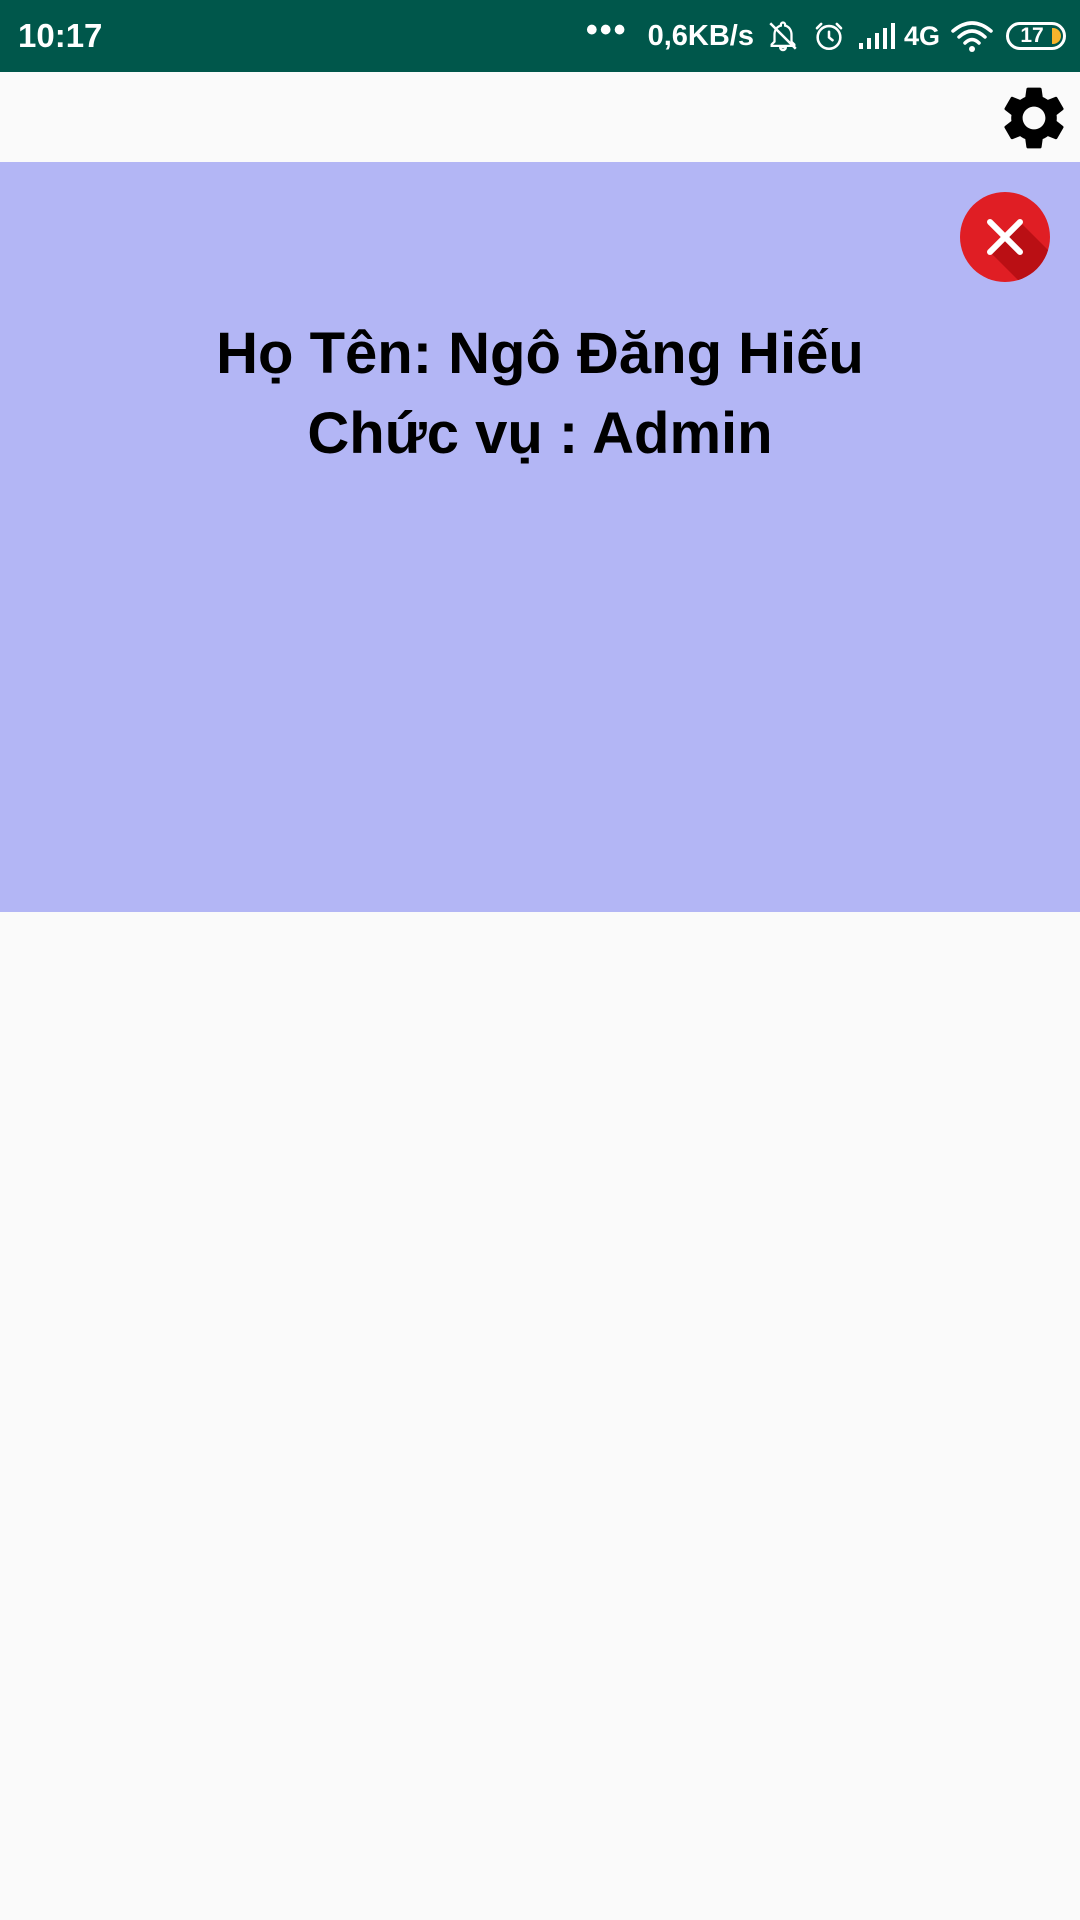  I want to click on network-speed: 0,6KB/s, so click(700, 35).